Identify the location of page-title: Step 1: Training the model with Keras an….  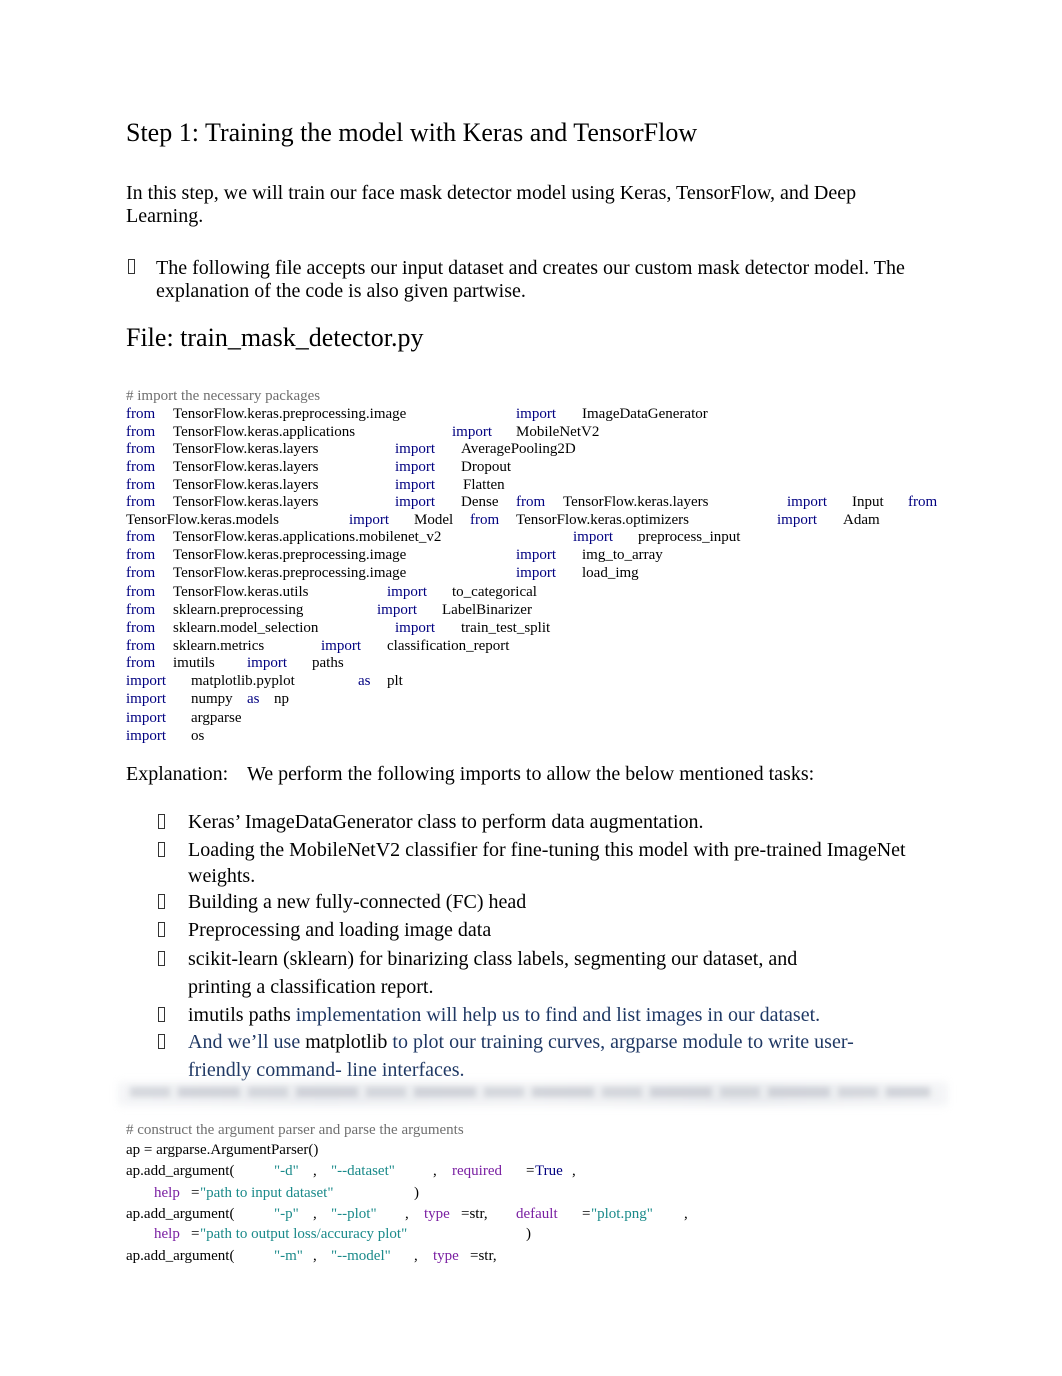
(412, 132).